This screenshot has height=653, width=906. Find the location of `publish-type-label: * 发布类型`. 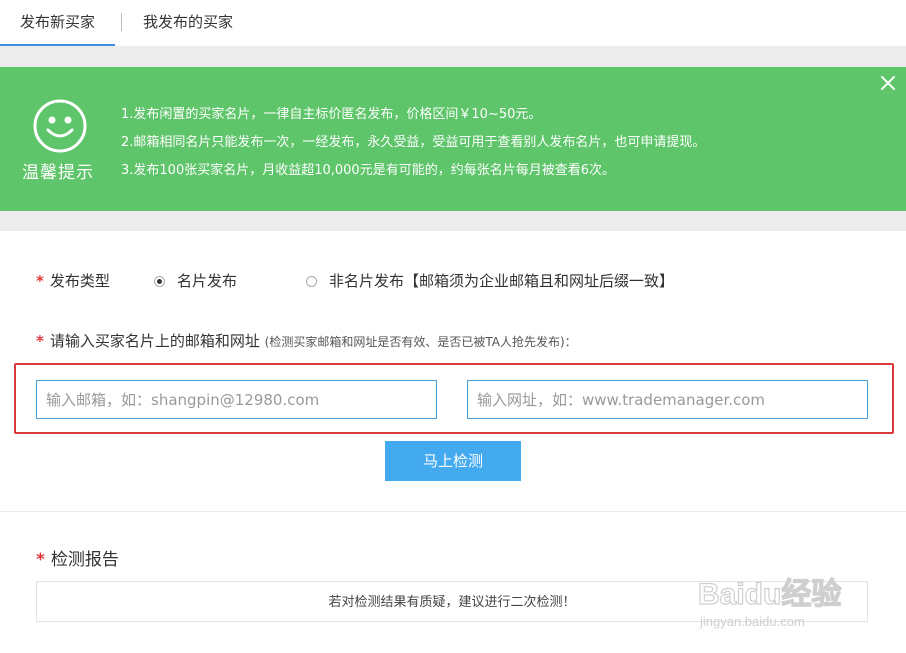

publish-type-label: * 发布类型 is located at coordinates (73, 281).